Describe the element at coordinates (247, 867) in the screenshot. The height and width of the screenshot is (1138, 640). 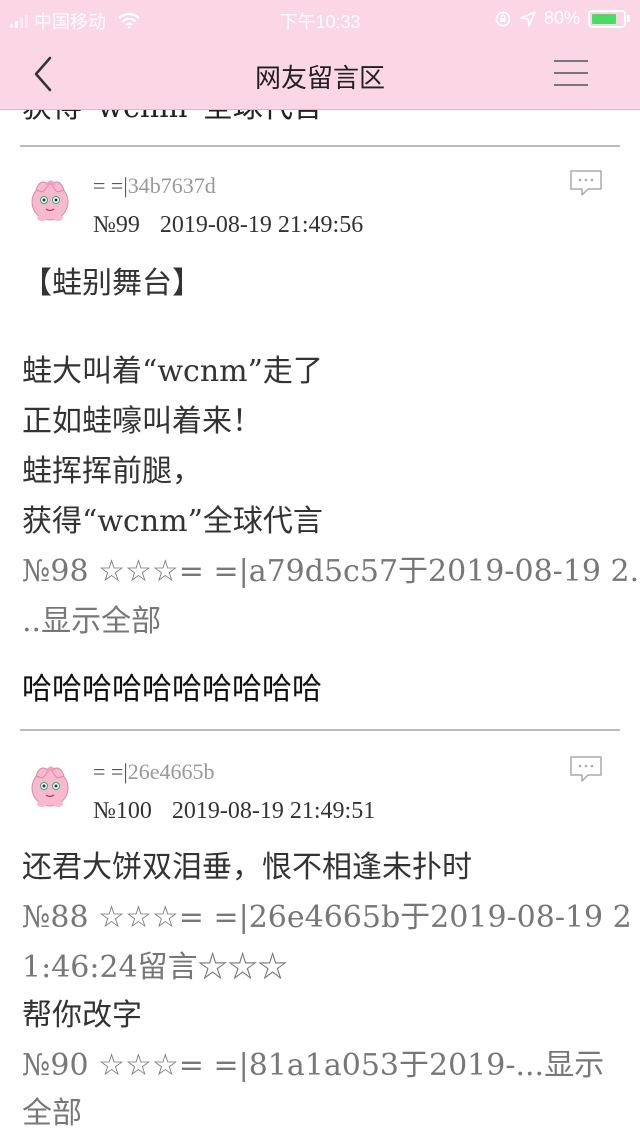
I see `post-text-line: 还君大饼双泪垂，恨不相逢未扑时` at that location.